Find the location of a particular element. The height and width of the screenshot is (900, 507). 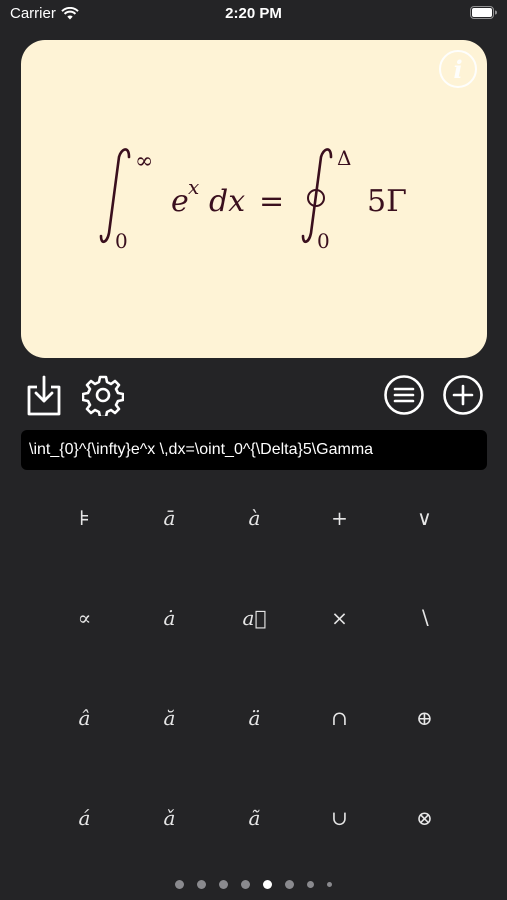

add-button is located at coordinates (463, 395).